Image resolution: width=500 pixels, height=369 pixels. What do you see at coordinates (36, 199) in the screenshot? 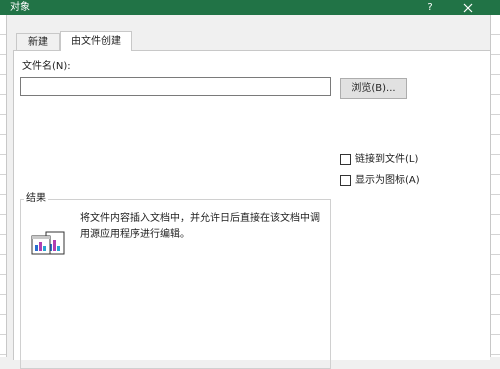
I see `result-legend: 结果` at bounding box center [36, 199].